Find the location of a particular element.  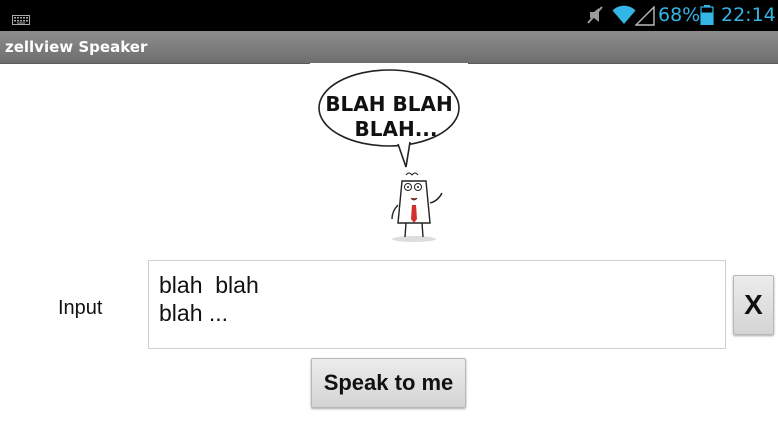

signal-icon is located at coordinates (644, 17).